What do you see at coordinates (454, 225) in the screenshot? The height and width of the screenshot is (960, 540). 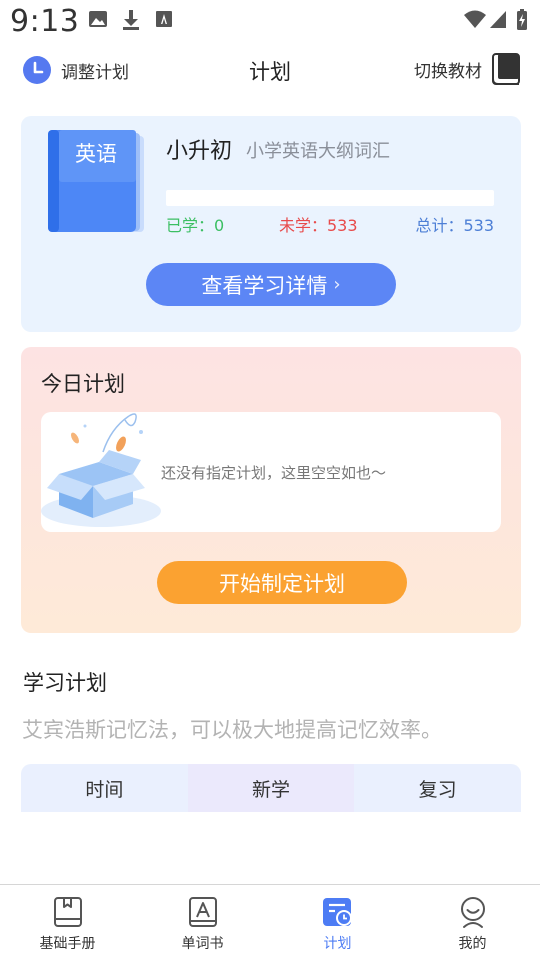 I see `total-count: 总计：533` at bounding box center [454, 225].